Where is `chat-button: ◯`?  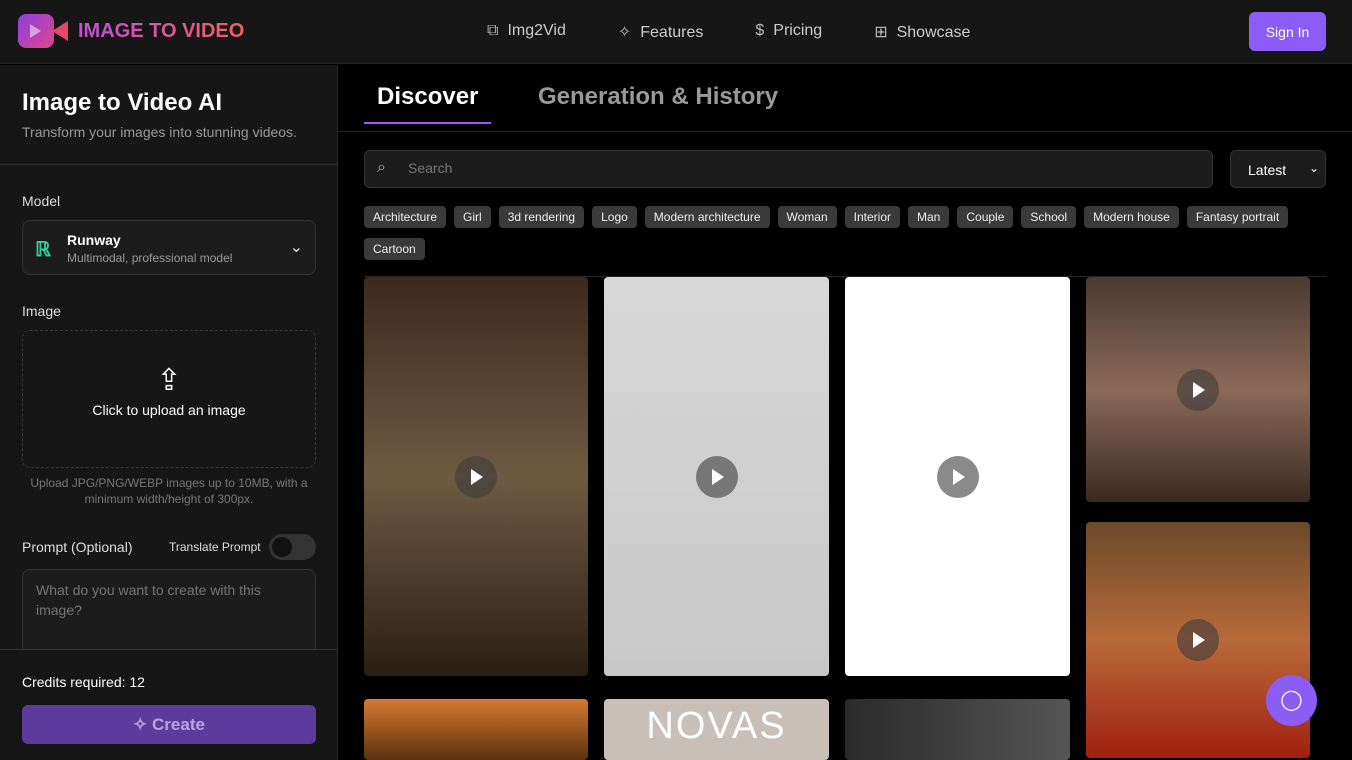 chat-button: ◯ is located at coordinates (1291, 700).